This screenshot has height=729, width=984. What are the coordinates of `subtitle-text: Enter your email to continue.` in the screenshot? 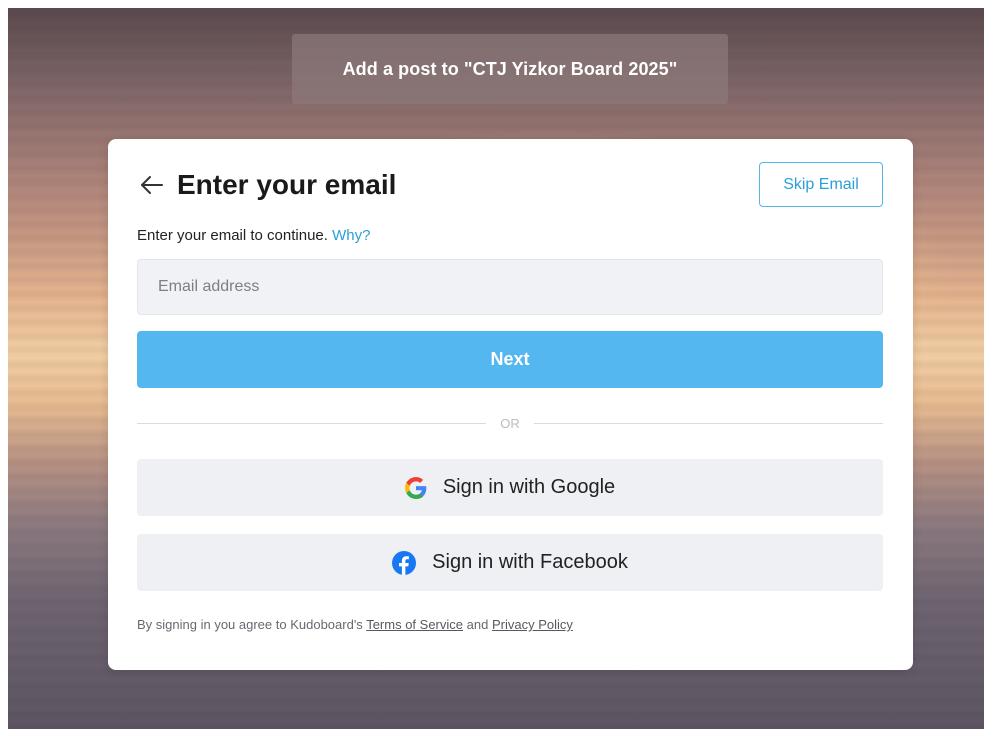 It's located at (232, 235).